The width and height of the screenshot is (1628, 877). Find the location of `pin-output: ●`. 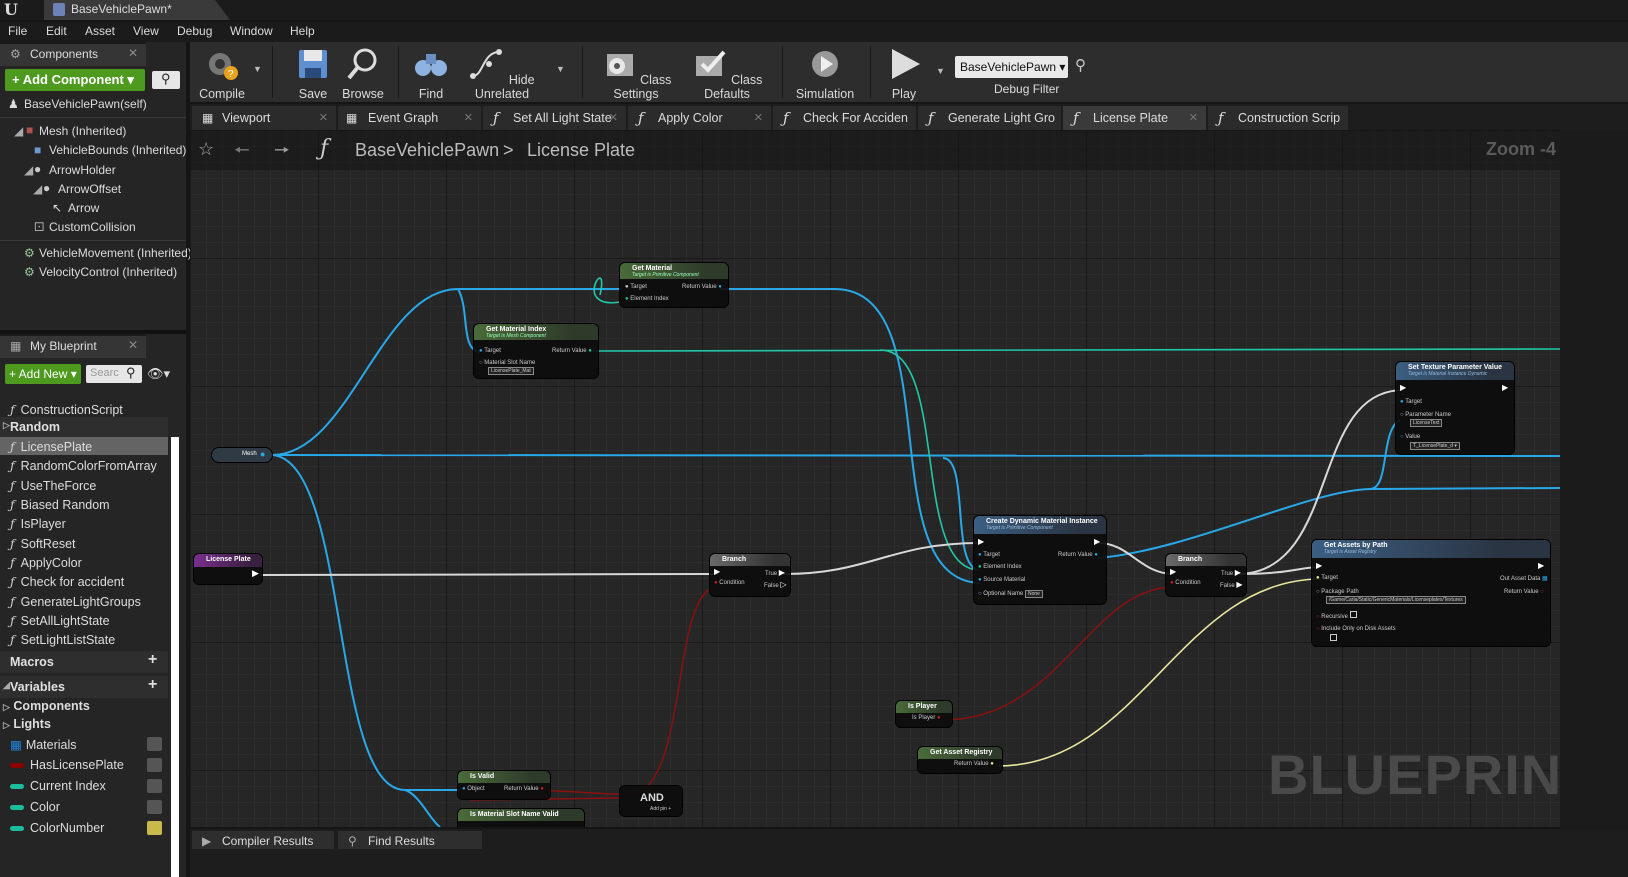

pin-output: ● is located at coordinates (262, 454).